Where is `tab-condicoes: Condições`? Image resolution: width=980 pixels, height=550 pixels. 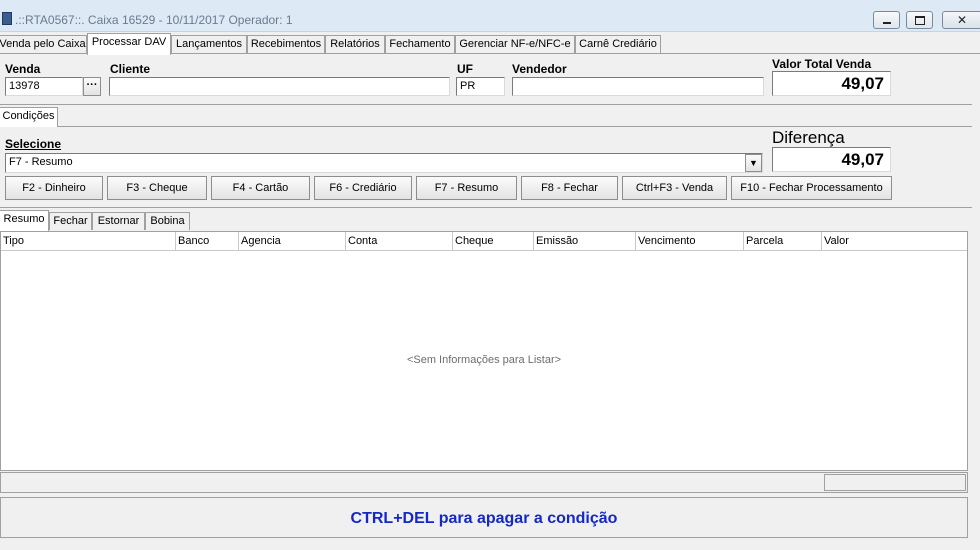 tab-condicoes: Condições is located at coordinates (29, 117).